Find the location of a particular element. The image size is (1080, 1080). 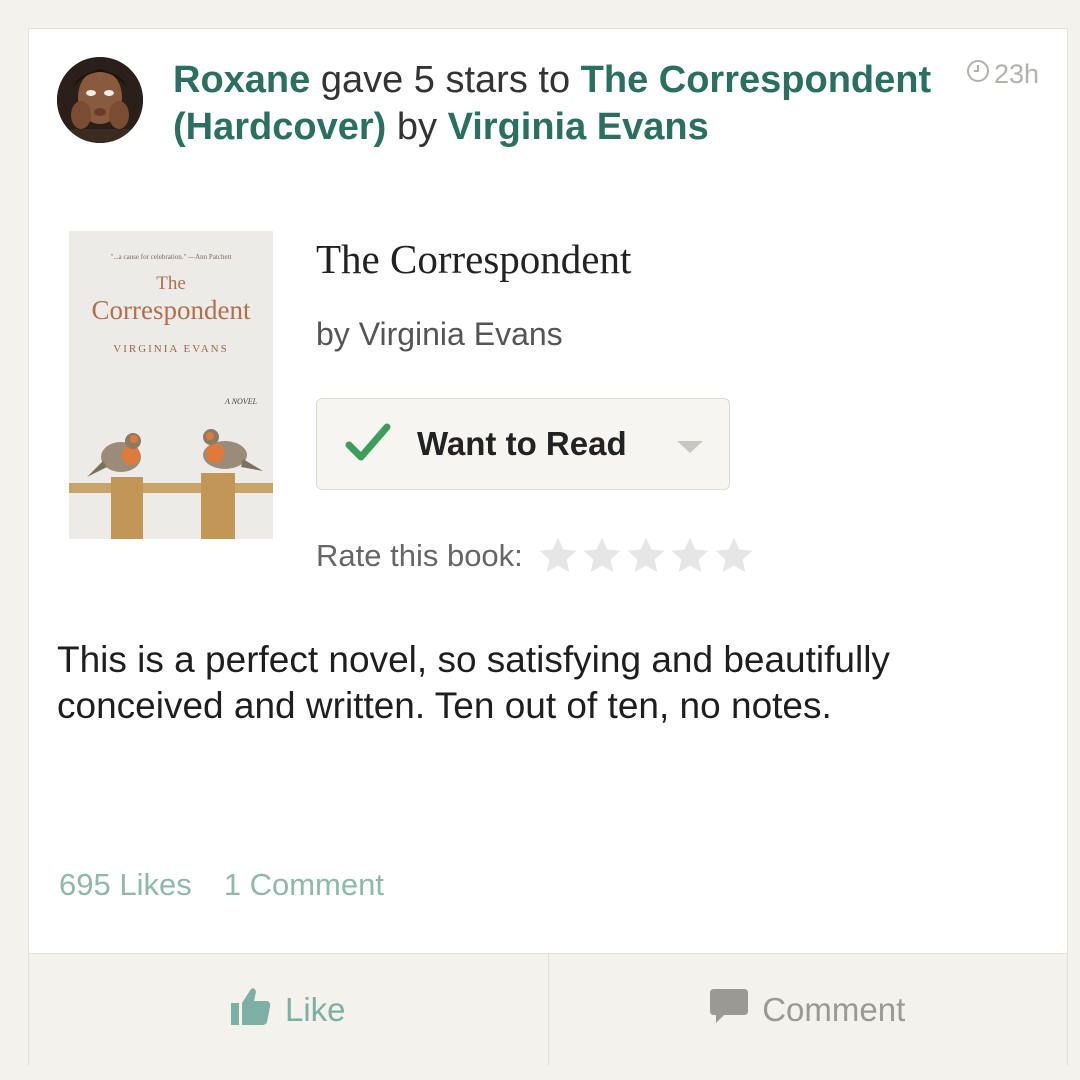

action-bar: Like Comment is located at coordinates (548, 1009).